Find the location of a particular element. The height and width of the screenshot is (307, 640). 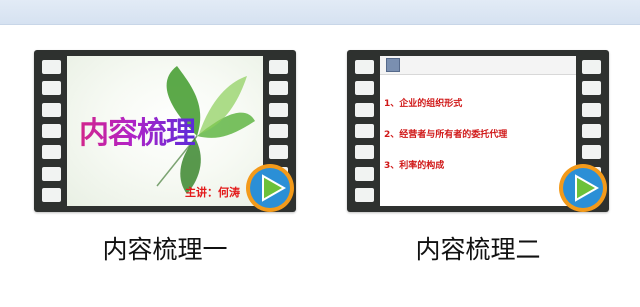

file-name-label: 内容梳理一 is located at coordinates (165, 249).